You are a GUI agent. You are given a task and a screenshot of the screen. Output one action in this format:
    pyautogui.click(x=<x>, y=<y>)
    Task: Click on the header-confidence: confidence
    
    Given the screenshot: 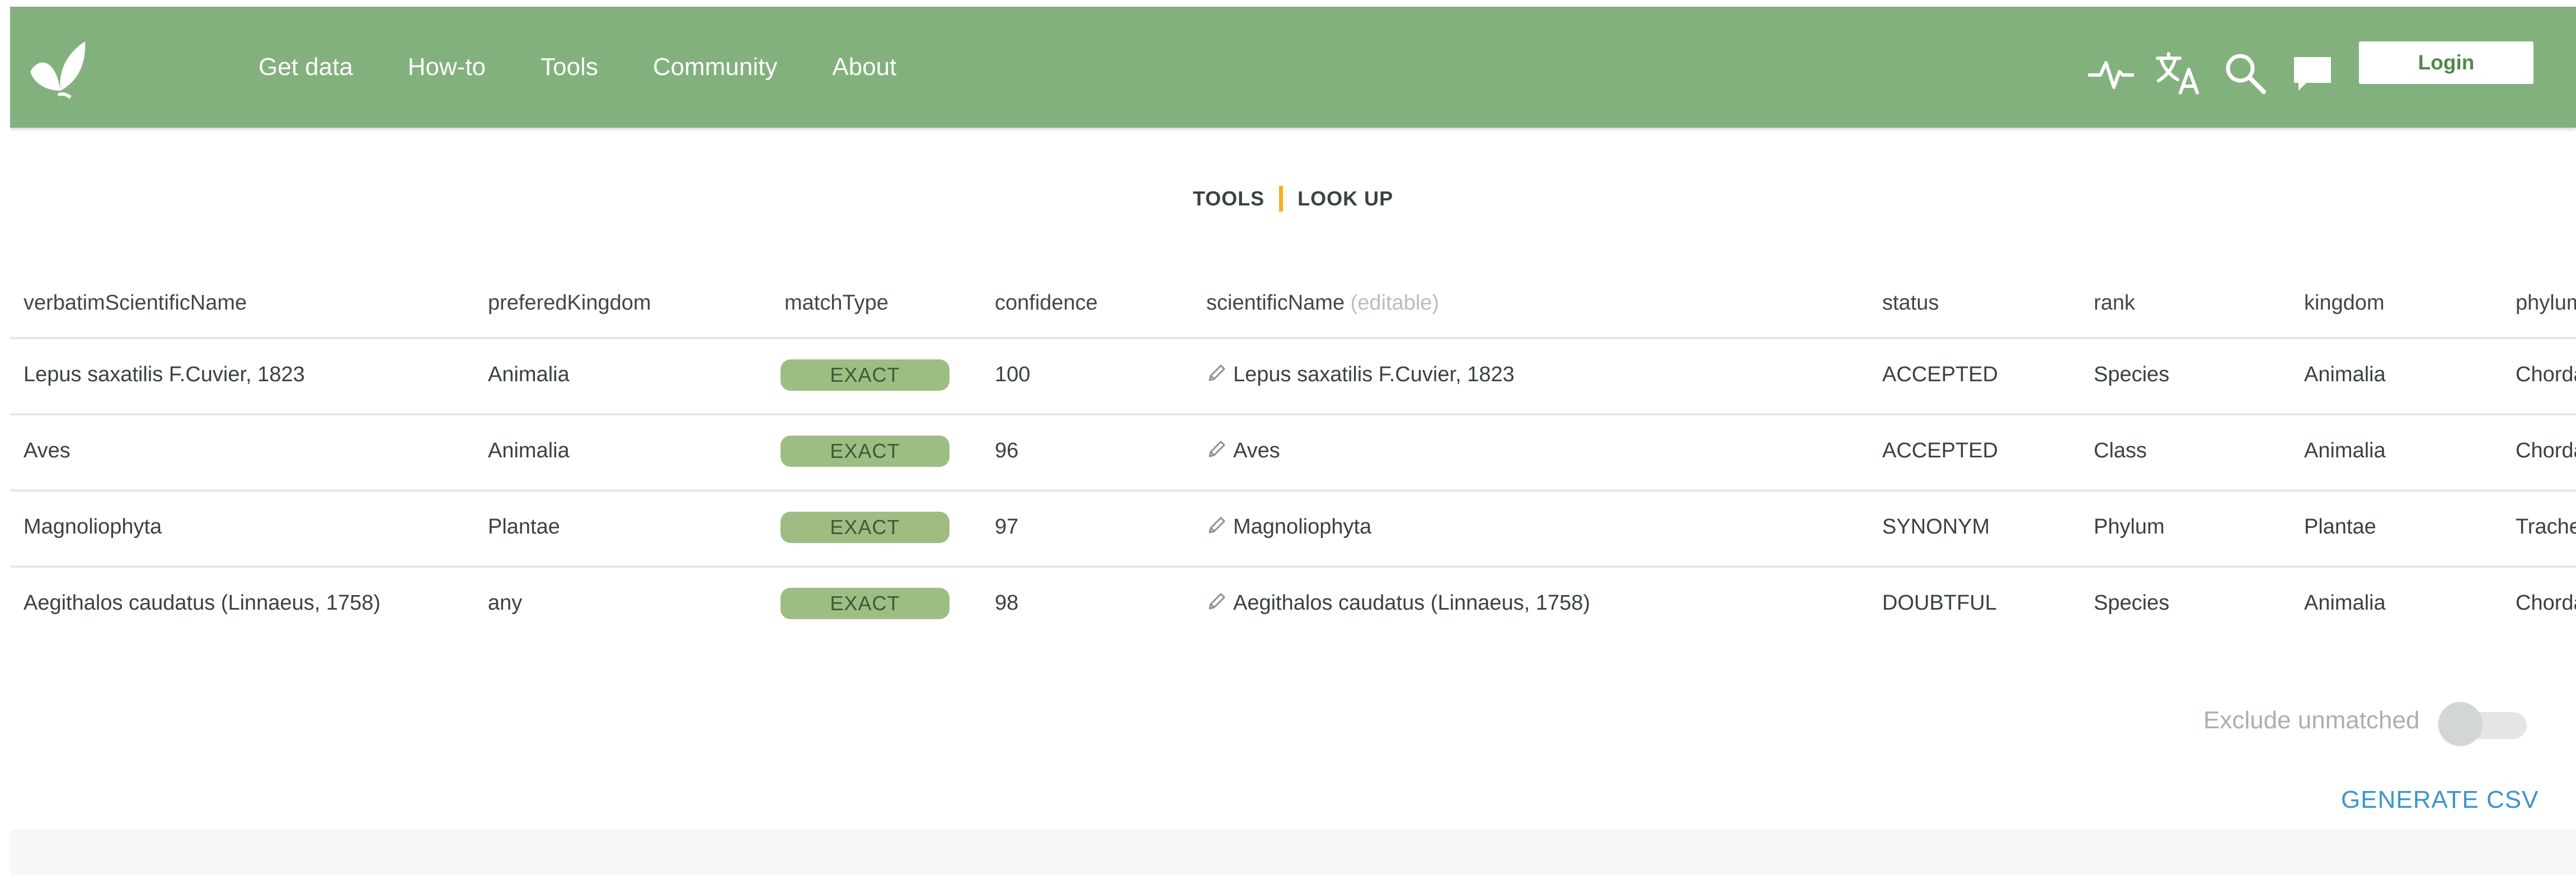 What is the action you would take?
    pyautogui.click(x=1046, y=303)
    